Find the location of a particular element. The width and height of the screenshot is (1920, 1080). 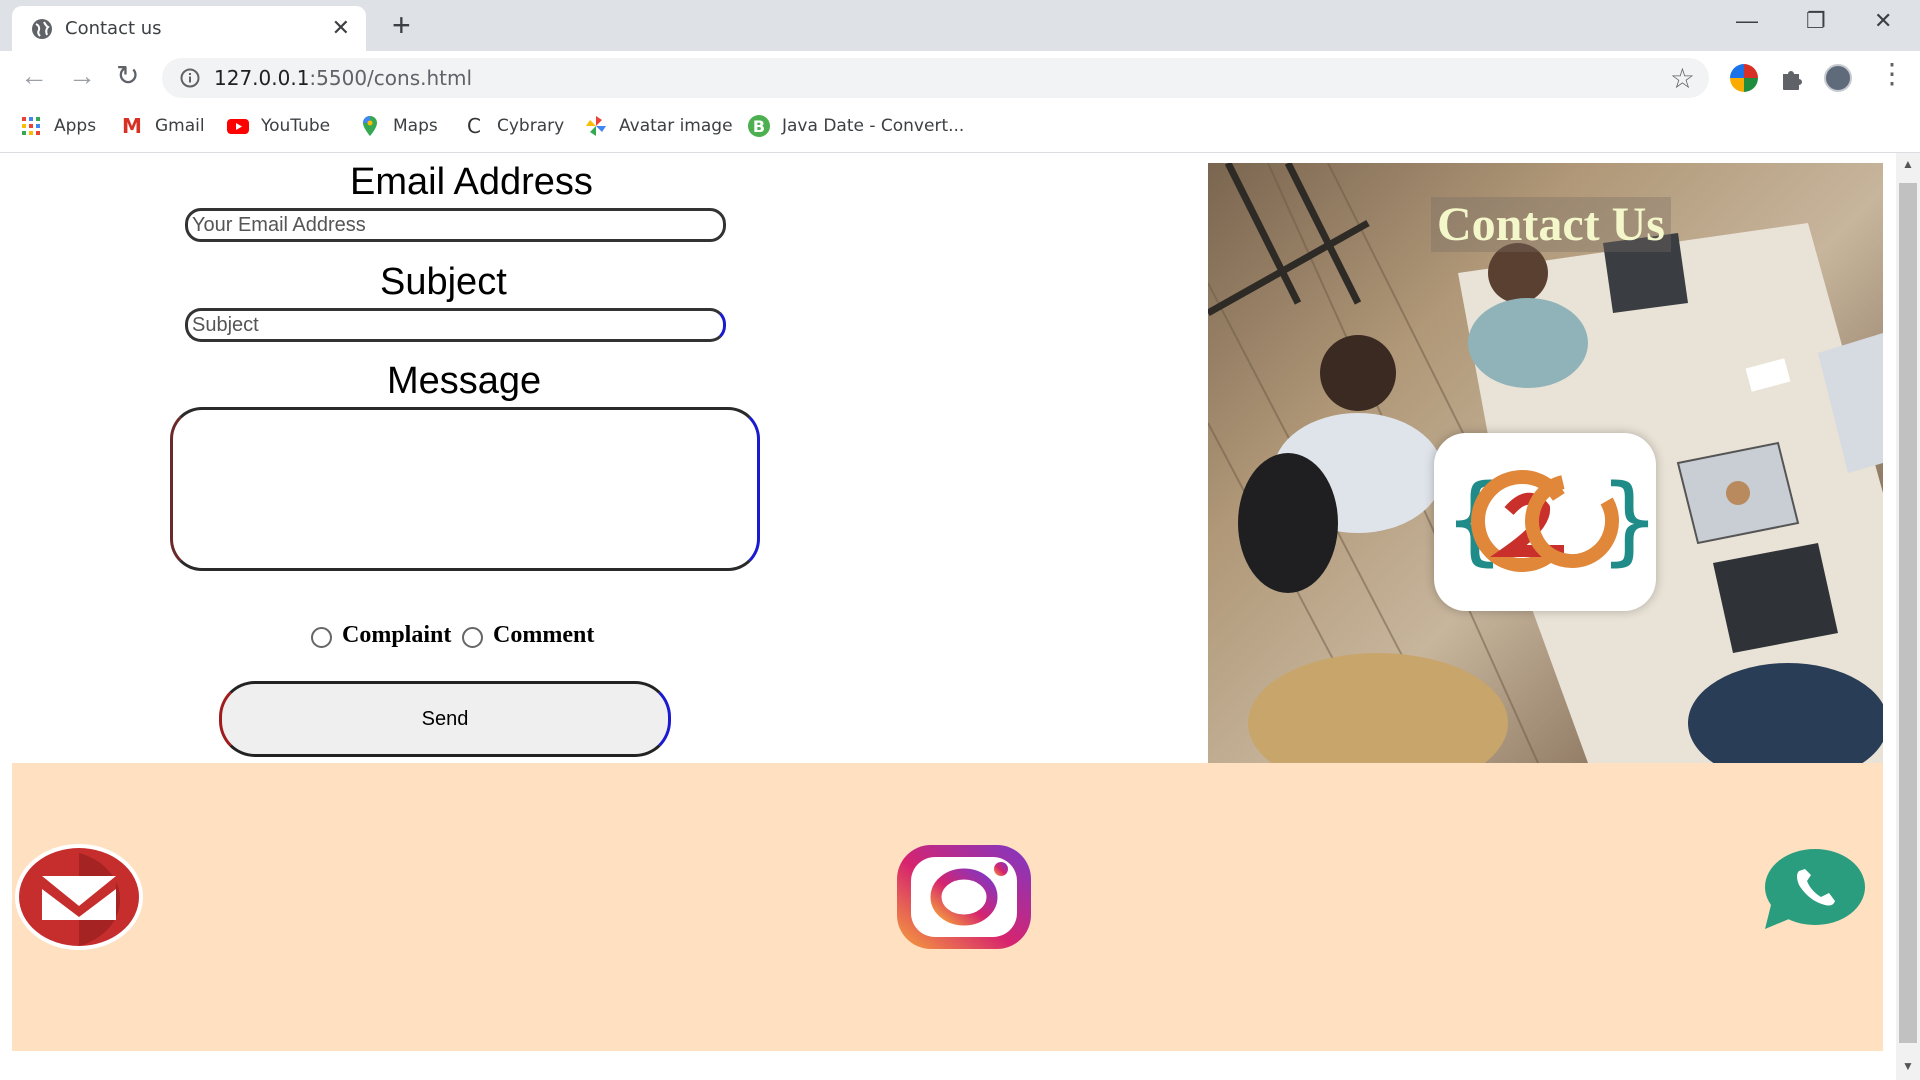

profile-avatar is located at coordinates (1838, 78).